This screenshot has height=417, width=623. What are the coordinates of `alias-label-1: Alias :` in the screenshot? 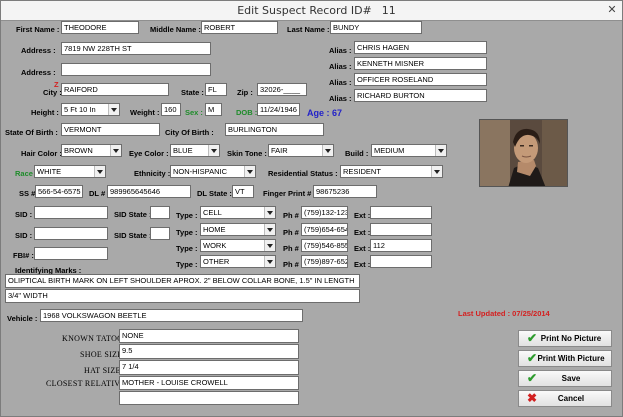 It's located at (340, 50).